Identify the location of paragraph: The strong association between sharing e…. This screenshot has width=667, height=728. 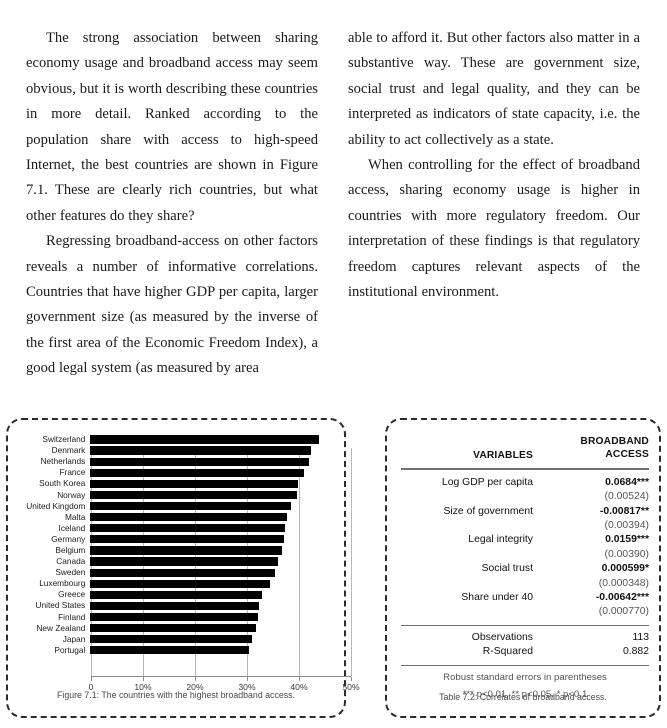
(172, 127).